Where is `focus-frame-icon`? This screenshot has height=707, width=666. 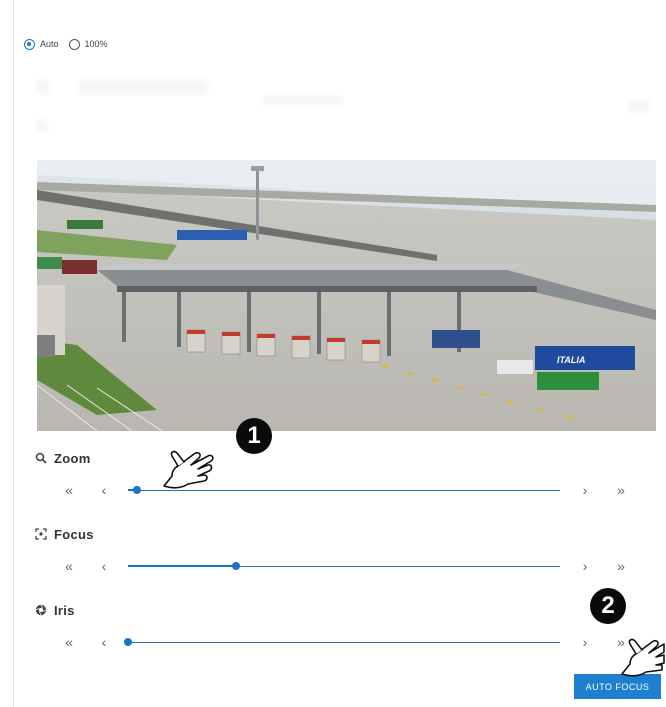 focus-frame-icon is located at coordinates (41, 534).